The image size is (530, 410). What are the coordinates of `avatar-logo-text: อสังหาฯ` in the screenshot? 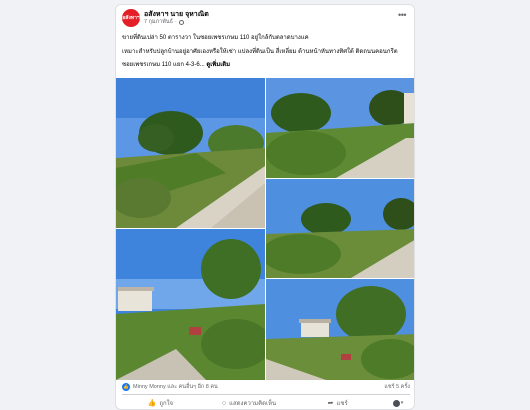 It's located at (131, 17).